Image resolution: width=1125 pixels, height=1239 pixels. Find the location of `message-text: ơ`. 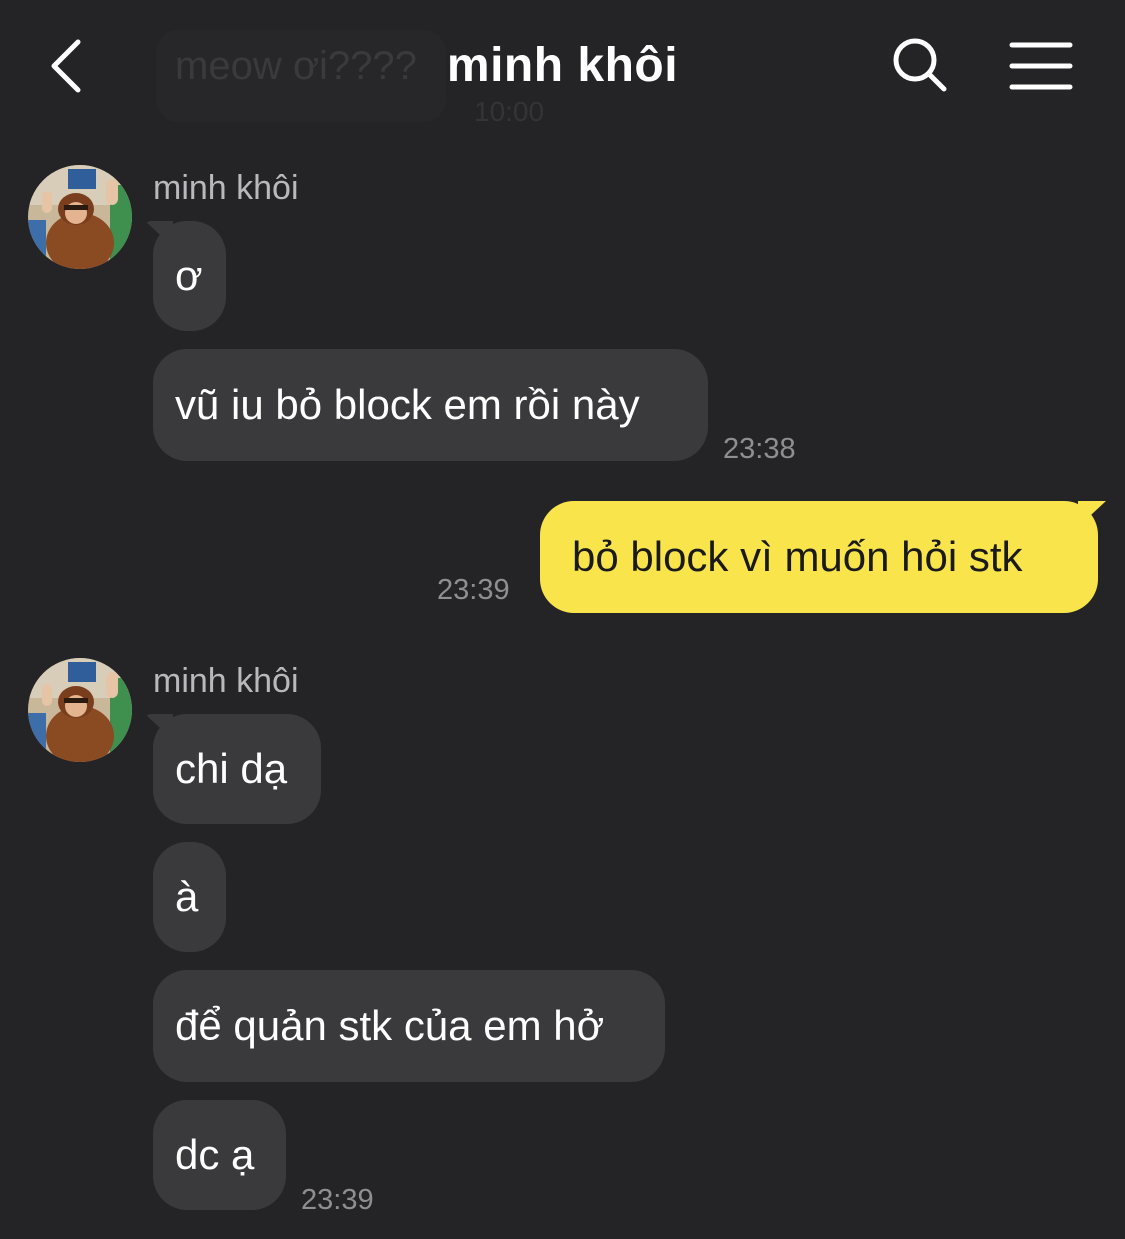

message-text: ơ is located at coordinates (189, 275).